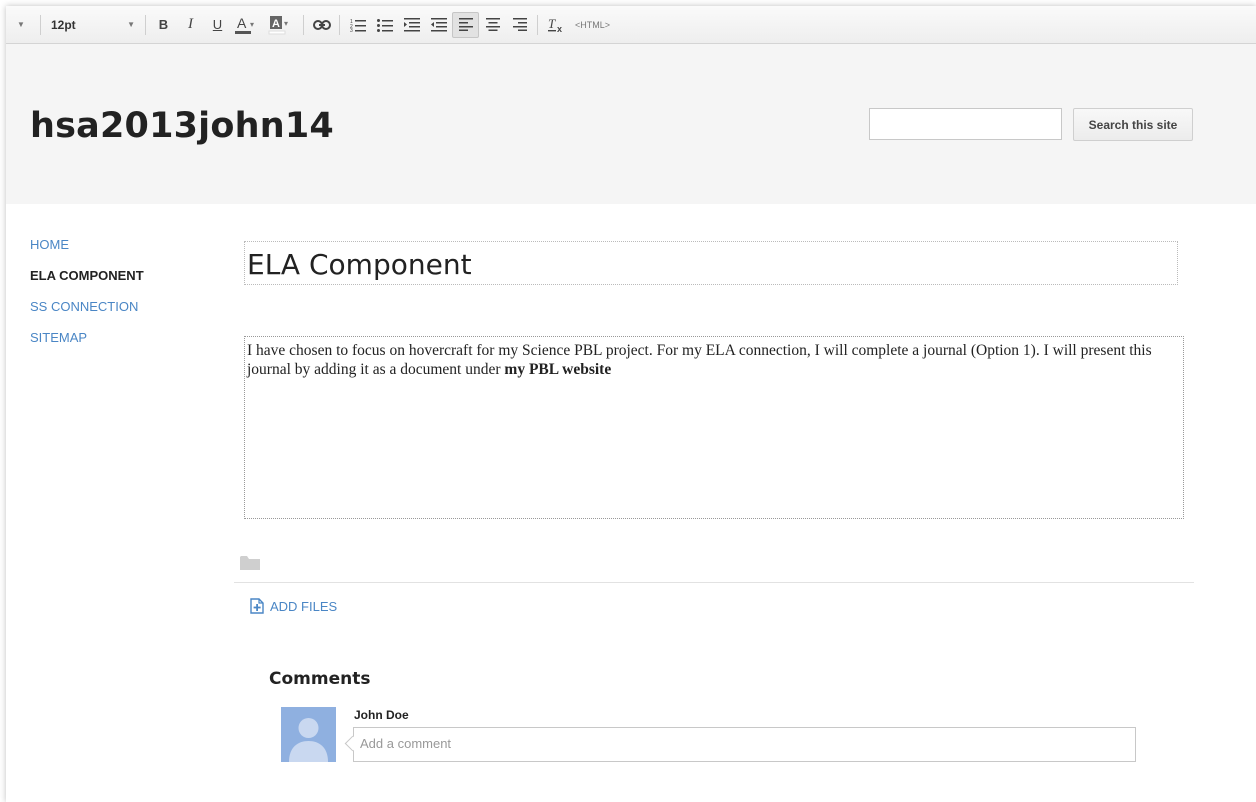 Image resolution: width=1256 pixels, height=802 pixels. What do you see at coordinates (965, 124) in the screenshot?
I see `search-input` at bounding box center [965, 124].